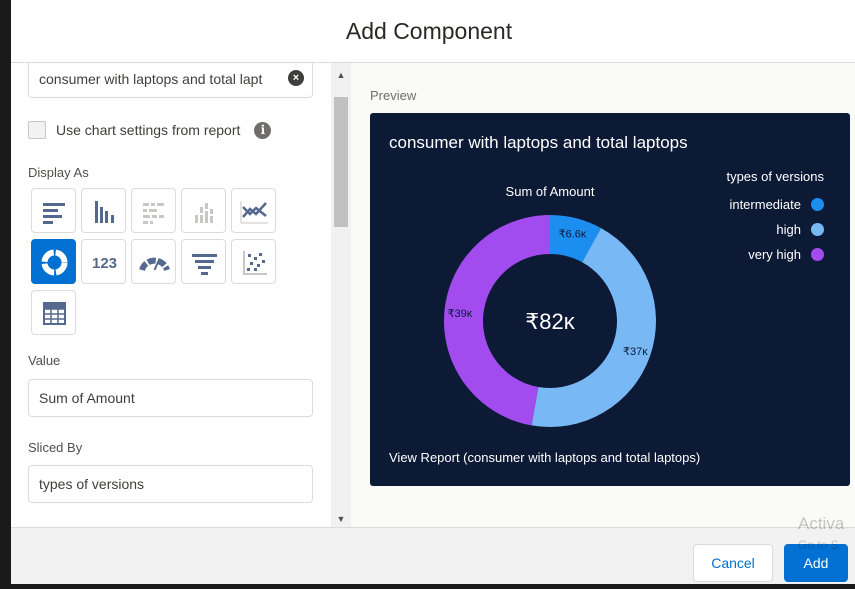 This screenshot has width=855, height=589. What do you see at coordinates (55, 447) in the screenshot?
I see `sliced-by-label: Sliced By` at bounding box center [55, 447].